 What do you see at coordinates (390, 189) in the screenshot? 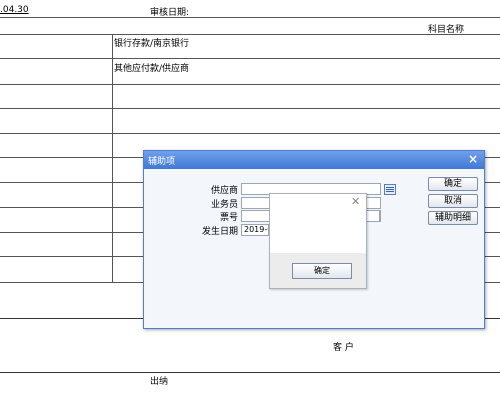
I see `list-icon` at bounding box center [390, 189].